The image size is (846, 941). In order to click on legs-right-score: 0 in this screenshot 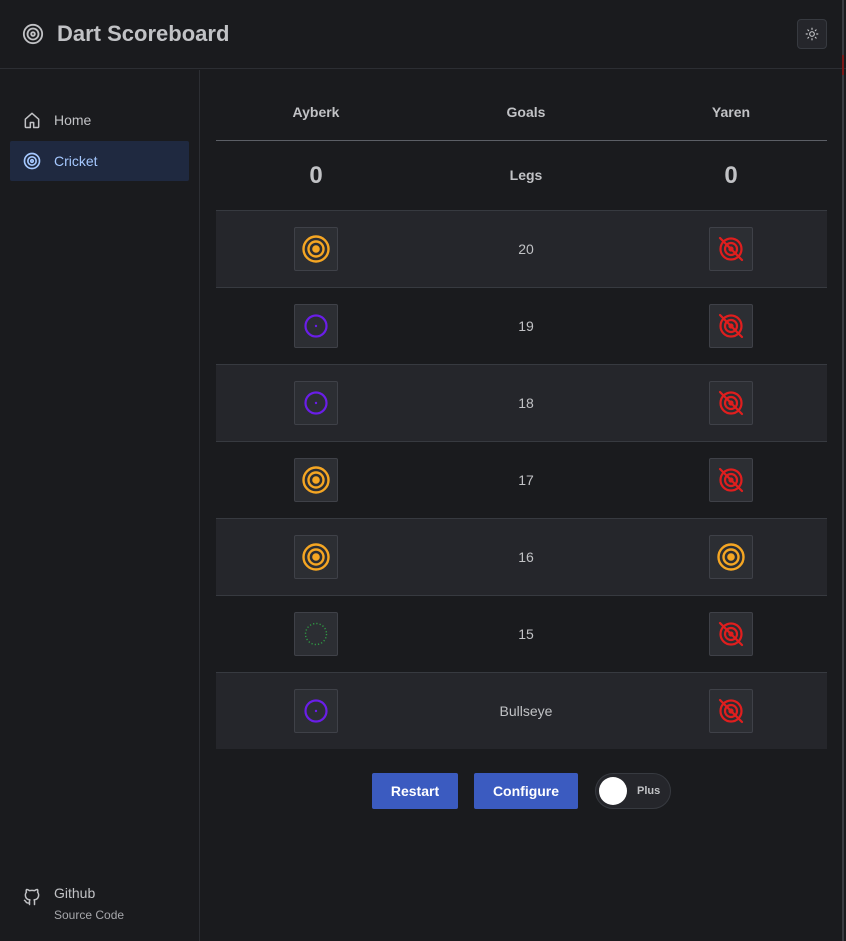, I will do `click(731, 175)`.